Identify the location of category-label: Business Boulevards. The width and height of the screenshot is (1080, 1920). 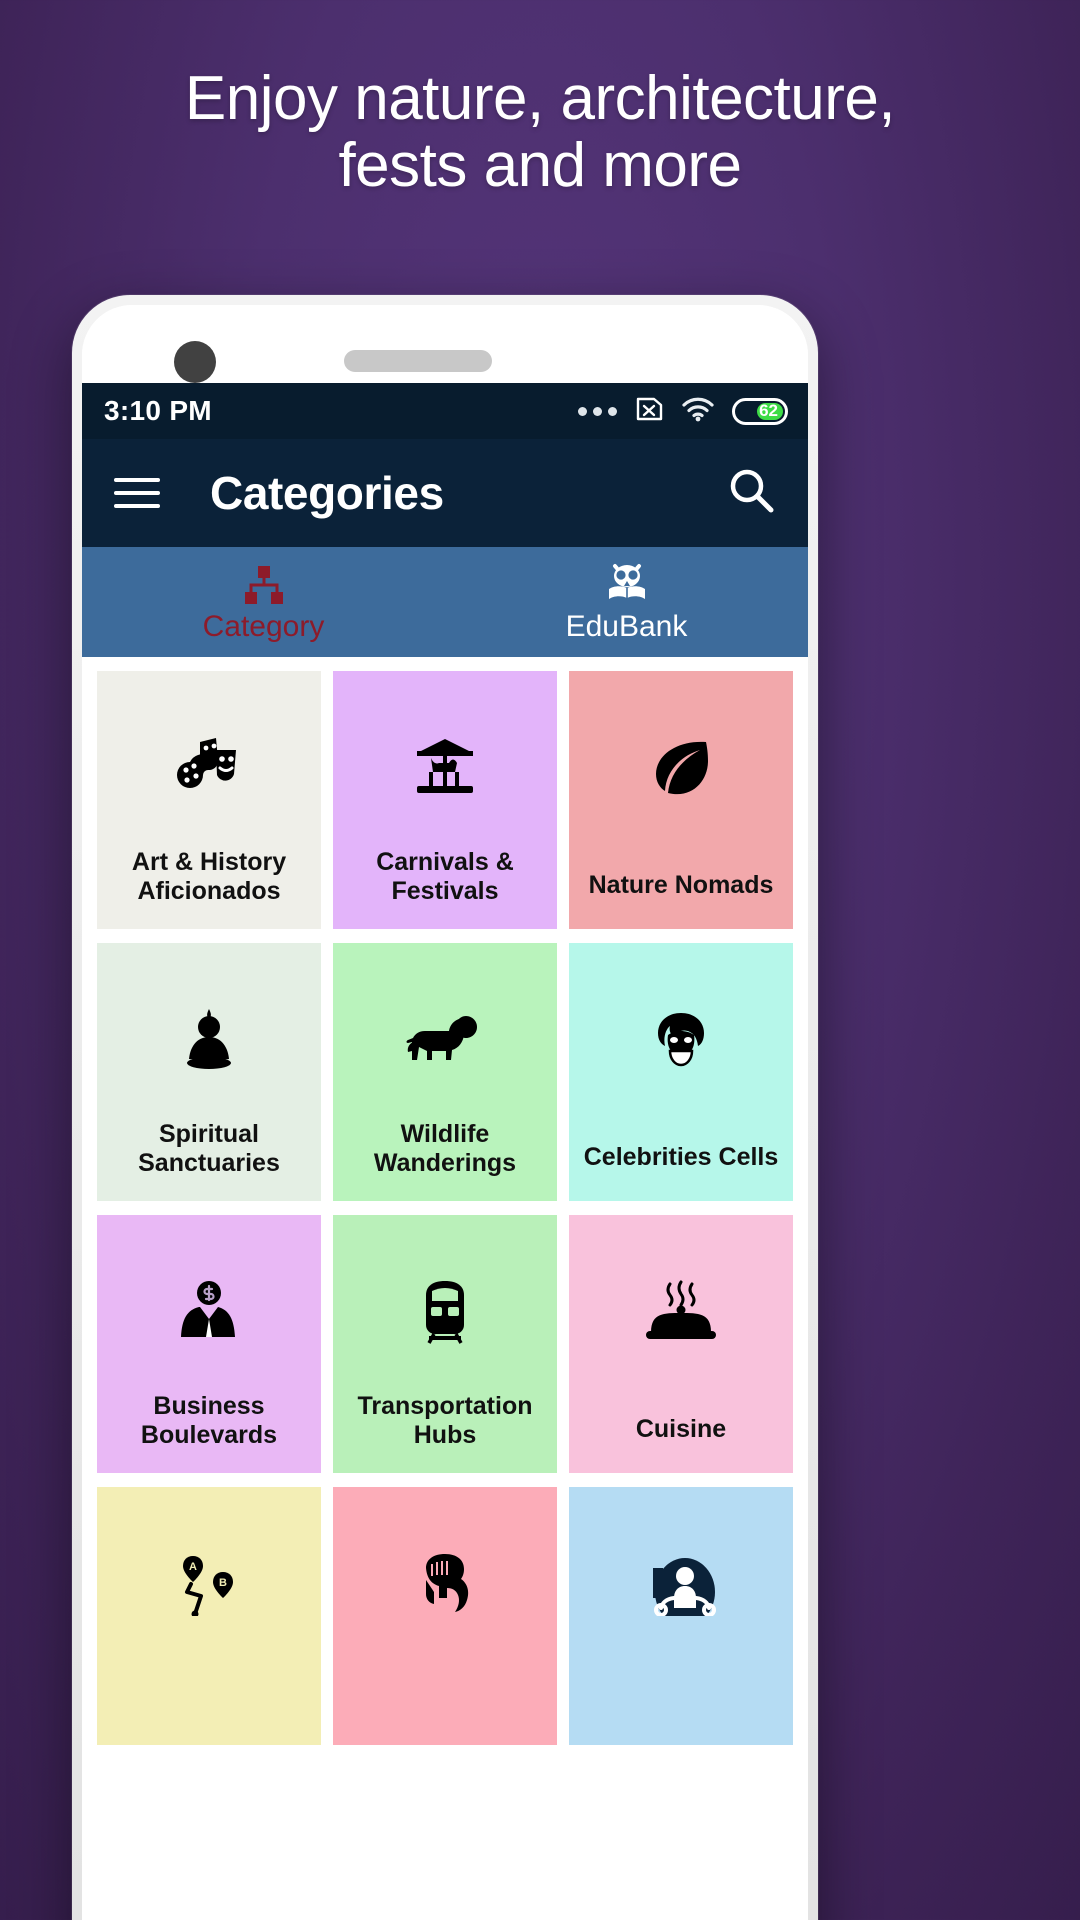
(209, 1420).